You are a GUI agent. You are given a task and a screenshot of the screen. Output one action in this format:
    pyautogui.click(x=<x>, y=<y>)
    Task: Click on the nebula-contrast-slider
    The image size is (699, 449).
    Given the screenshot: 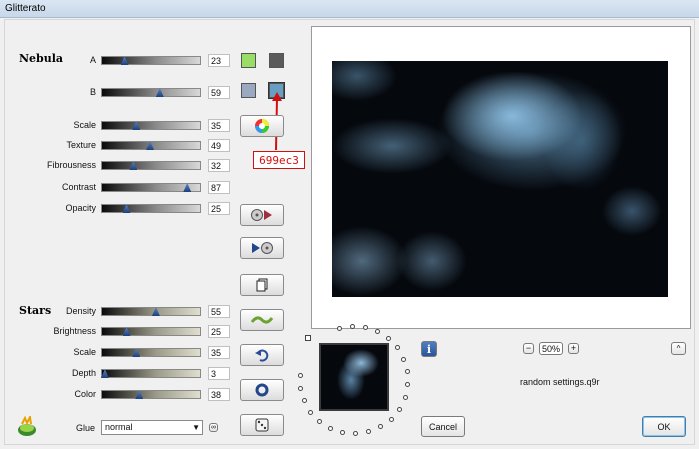 What is the action you would take?
    pyautogui.click(x=151, y=187)
    